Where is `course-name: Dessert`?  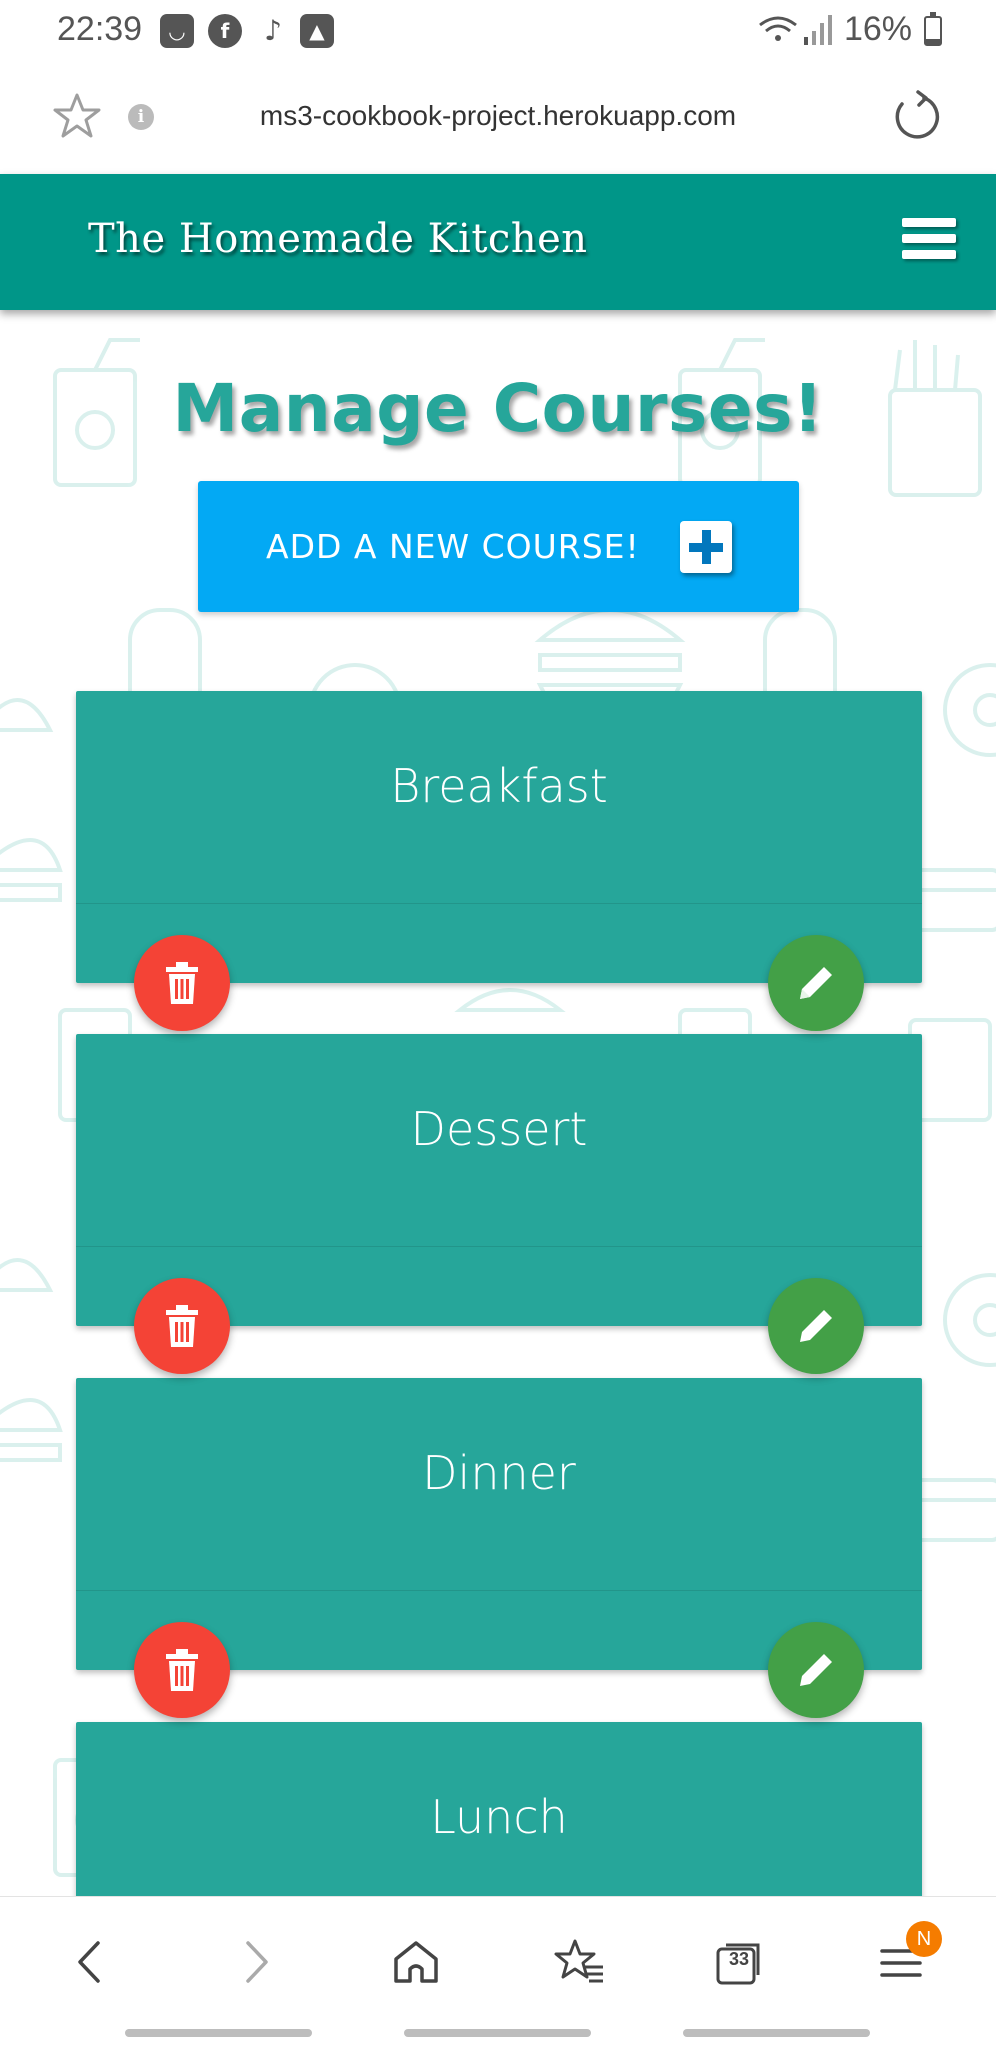
course-name: Dessert is located at coordinates (499, 1129).